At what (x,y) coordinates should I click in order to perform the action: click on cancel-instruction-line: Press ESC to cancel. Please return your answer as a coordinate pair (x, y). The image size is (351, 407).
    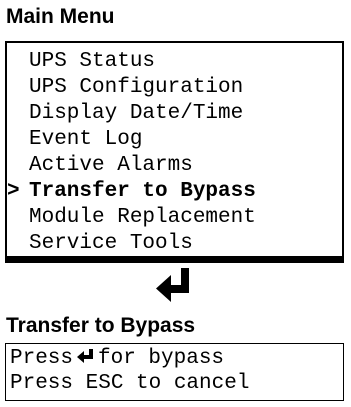
    Looking at the image, I should click on (130, 383).